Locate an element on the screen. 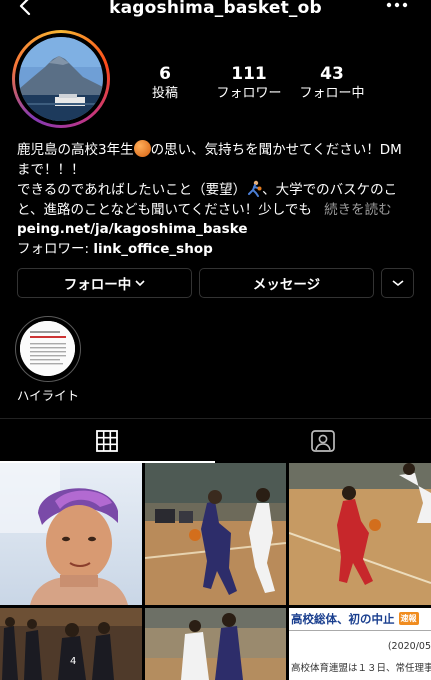 The image size is (431, 680). bio-text: まで！！！ is located at coordinates (51, 169).